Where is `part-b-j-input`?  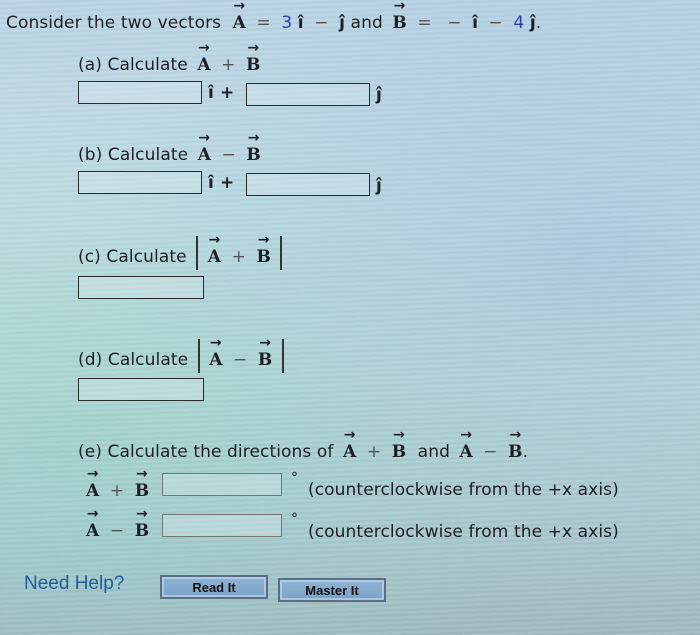
part-b-j-input is located at coordinates (308, 184).